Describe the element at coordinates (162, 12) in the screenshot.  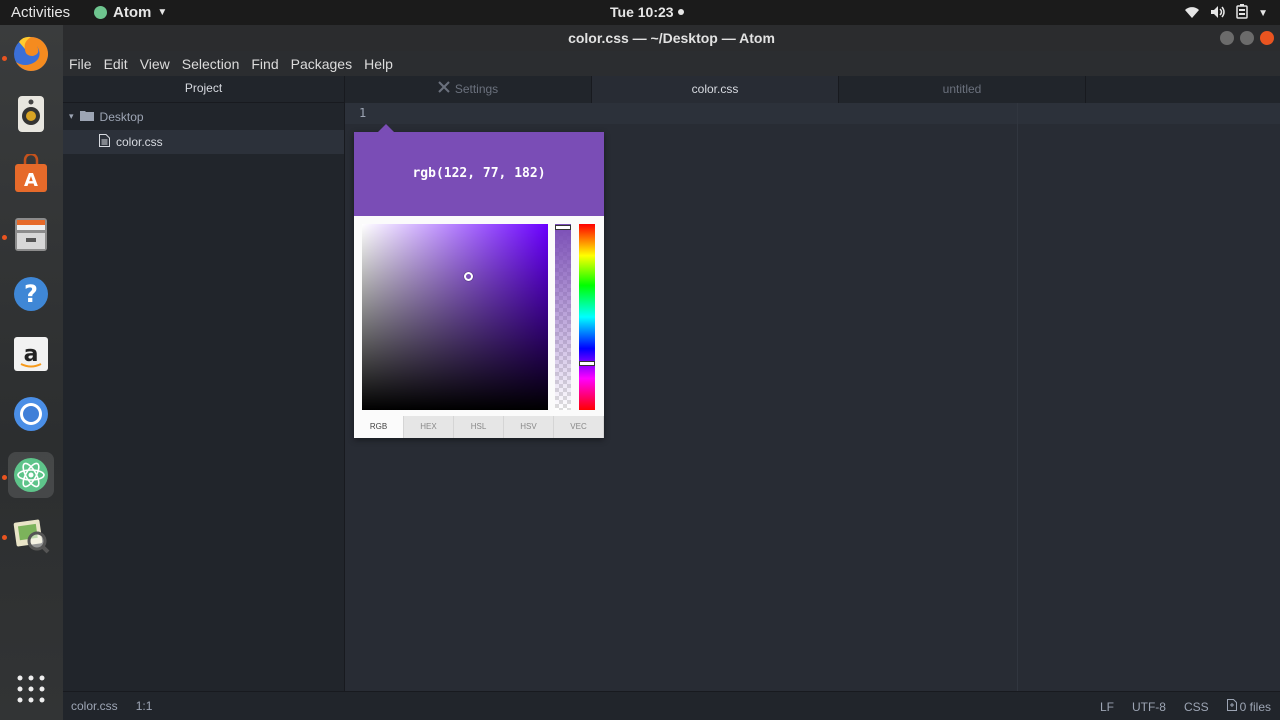
I see `chevron-down-icon: ▼` at that location.